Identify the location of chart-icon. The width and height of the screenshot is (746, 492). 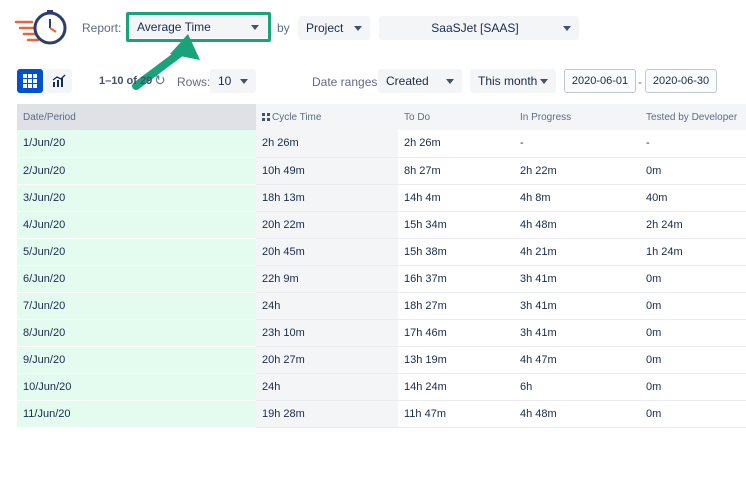
(59, 80).